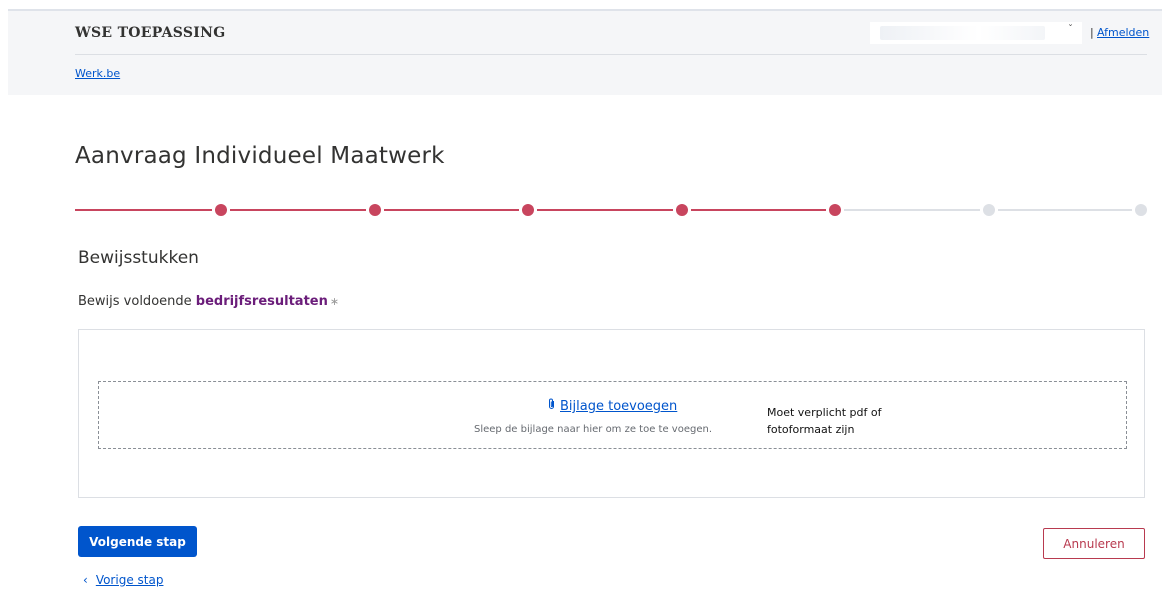  Describe the element at coordinates (97, 73) in the screenshot. I see `home-link: Werk.be` at that location.